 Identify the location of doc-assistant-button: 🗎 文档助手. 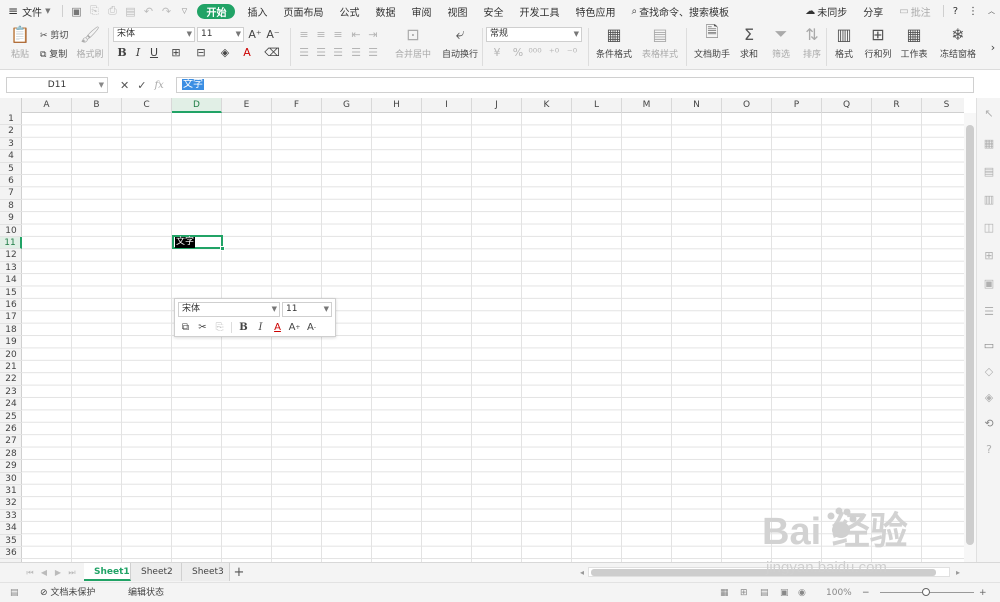
(712, 41).